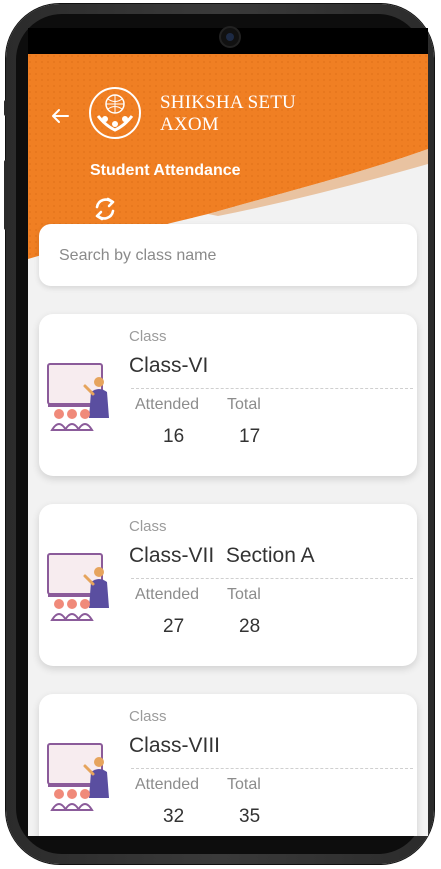 This screenshot has height=869, width=441. I want to click on class-name: Class-VI, so click(169, 365).